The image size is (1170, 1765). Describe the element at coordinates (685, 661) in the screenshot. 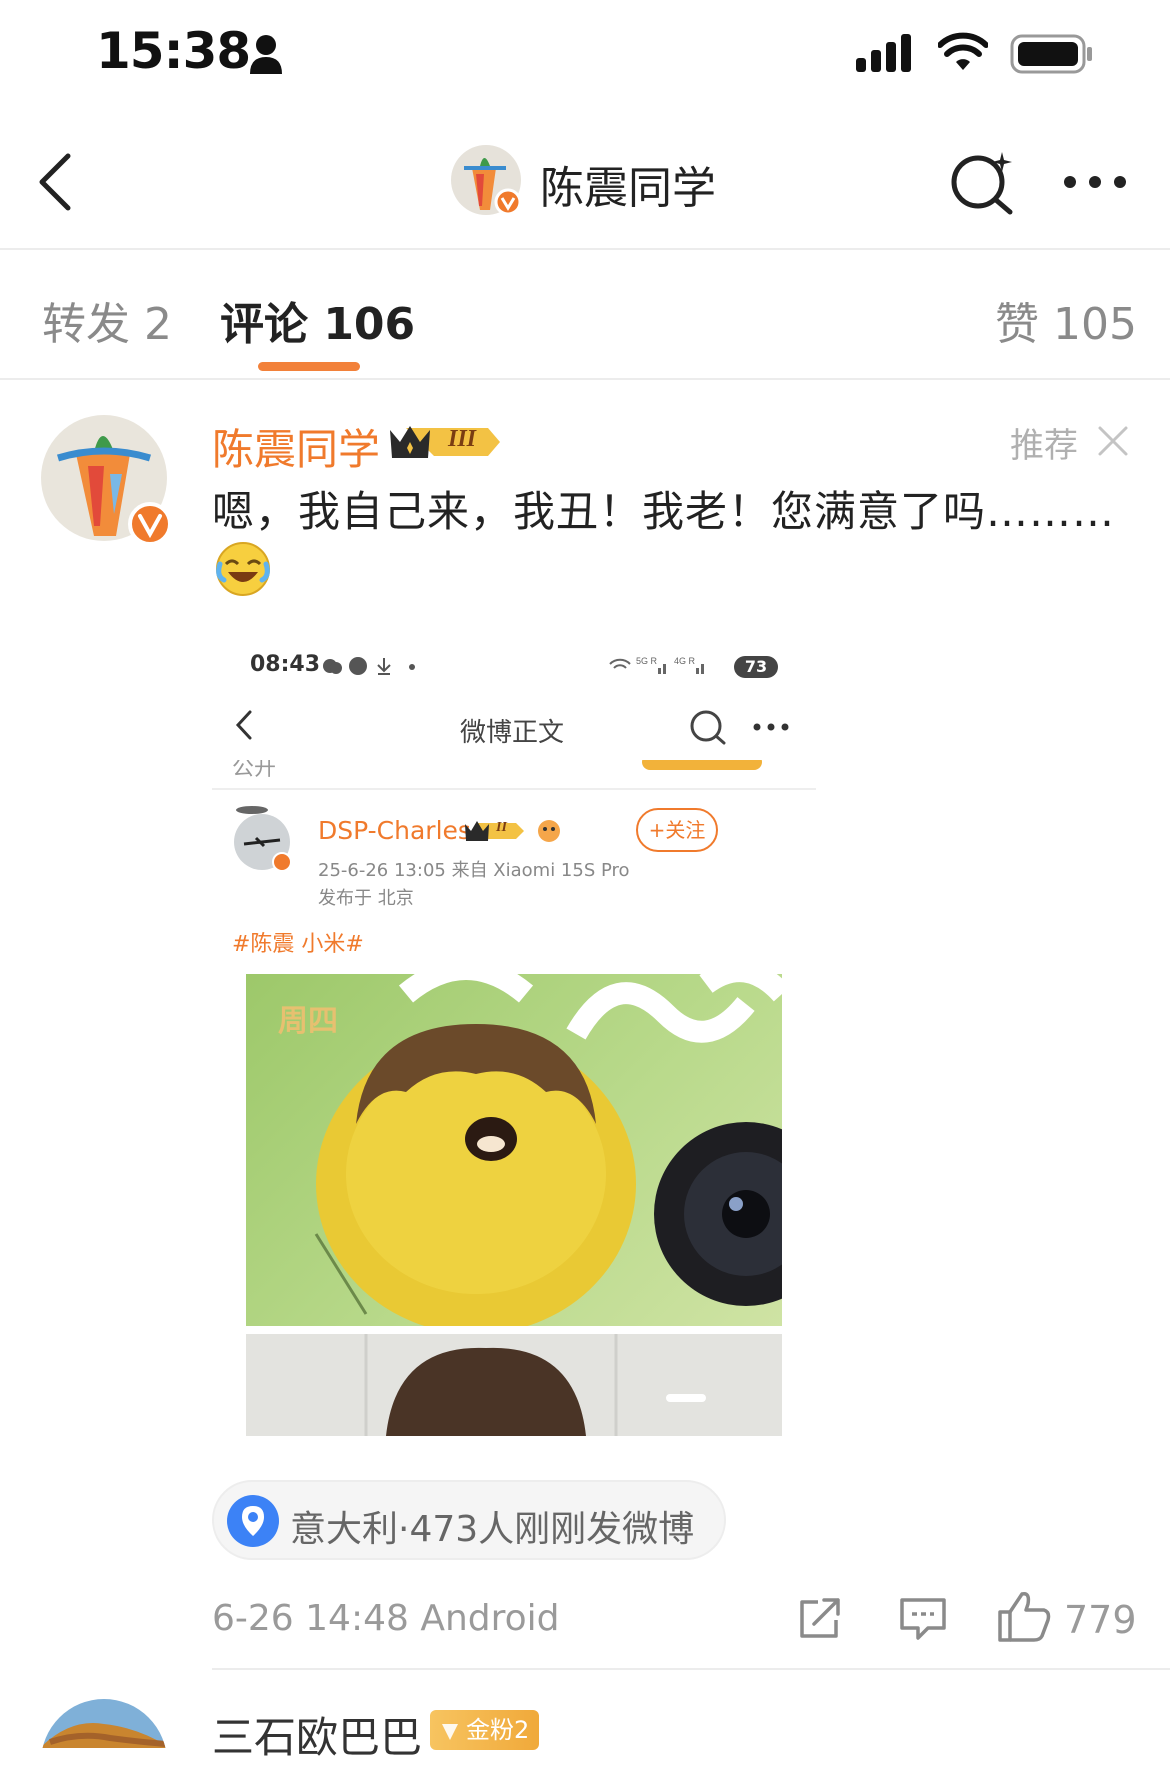

I see `svg-text: 4G R` at that location.